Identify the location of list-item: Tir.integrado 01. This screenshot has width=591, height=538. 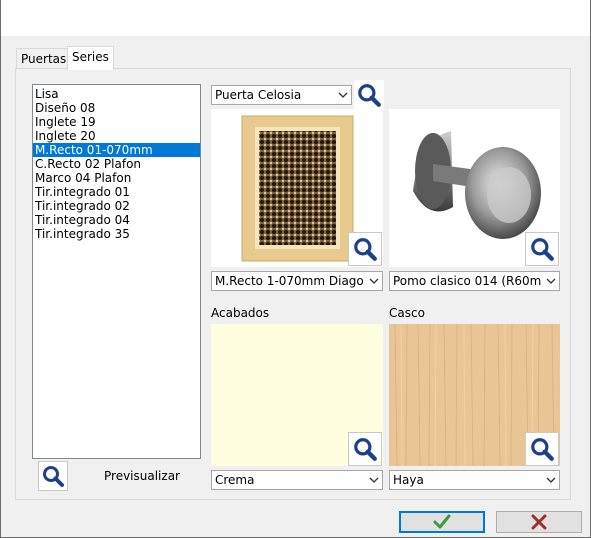
(116, 192).